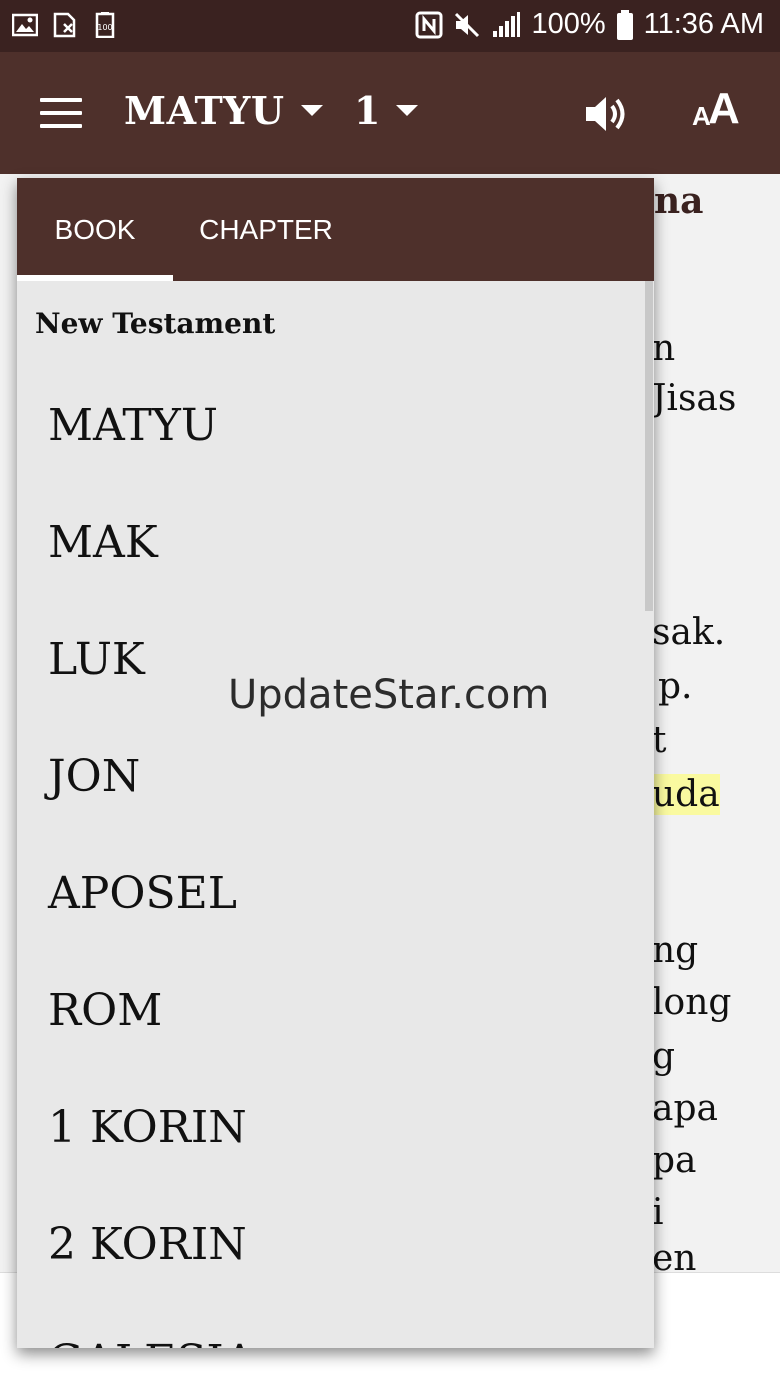 The width and height of the screenshot is (780, 1386). I want to click on reading-fragment: t, so click(659, 740).